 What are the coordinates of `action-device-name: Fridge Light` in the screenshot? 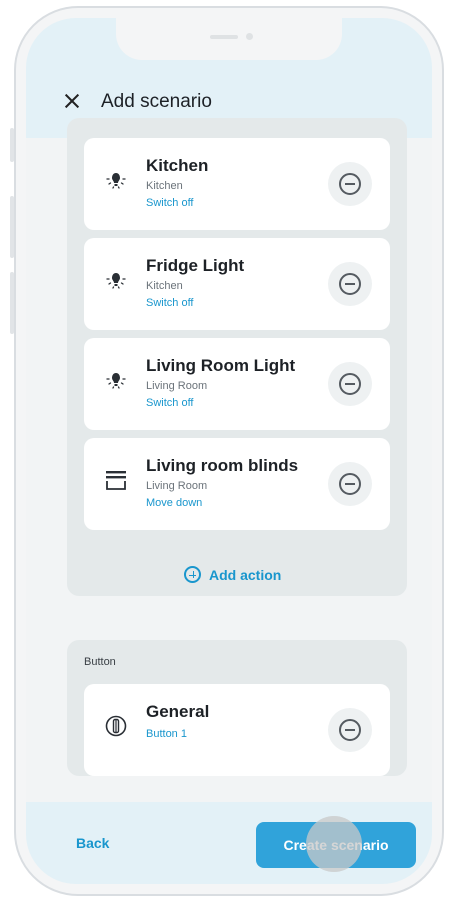 It's located at (195, 265).